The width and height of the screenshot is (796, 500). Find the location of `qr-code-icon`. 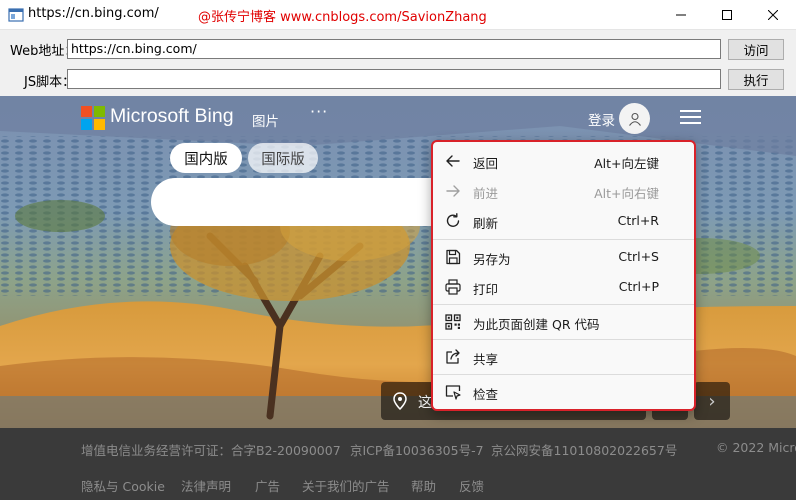

qr-code-icon is located at coordinates (453, 322).